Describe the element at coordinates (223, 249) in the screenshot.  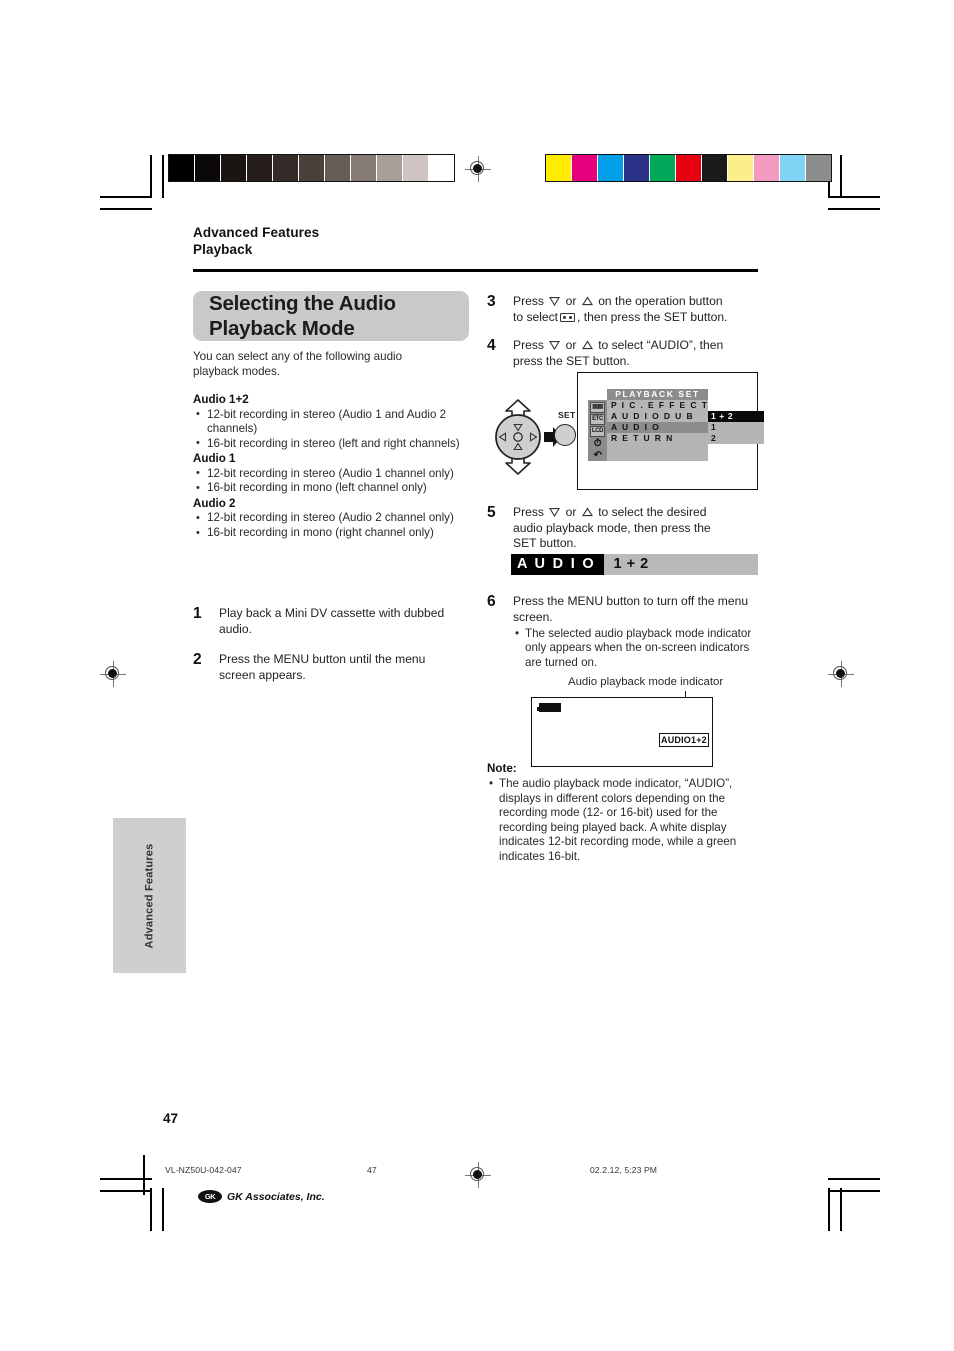
I see `page-kicker-line2: Playback` at that location.